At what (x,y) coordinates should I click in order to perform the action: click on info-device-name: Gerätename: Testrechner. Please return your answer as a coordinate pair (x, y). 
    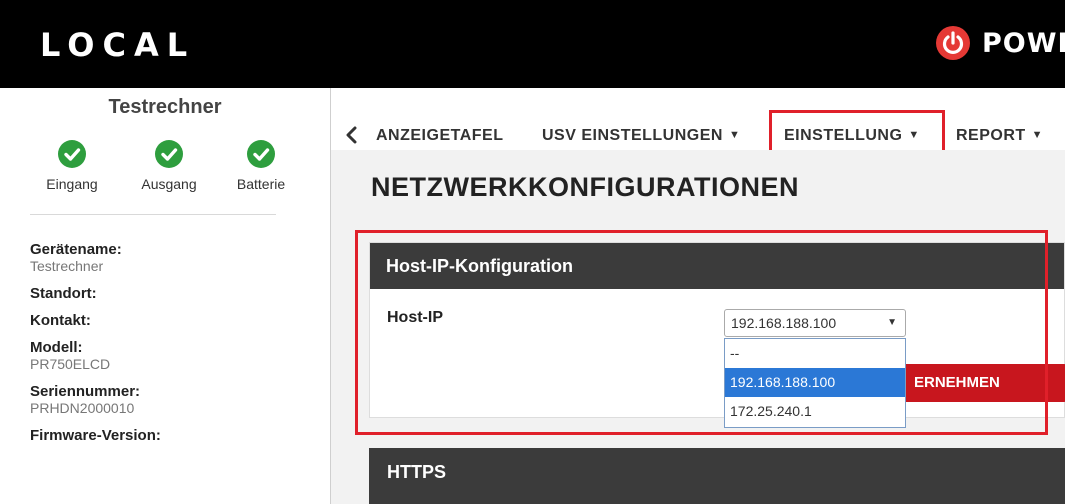
    Looking at the image, I should click on (175, 258).